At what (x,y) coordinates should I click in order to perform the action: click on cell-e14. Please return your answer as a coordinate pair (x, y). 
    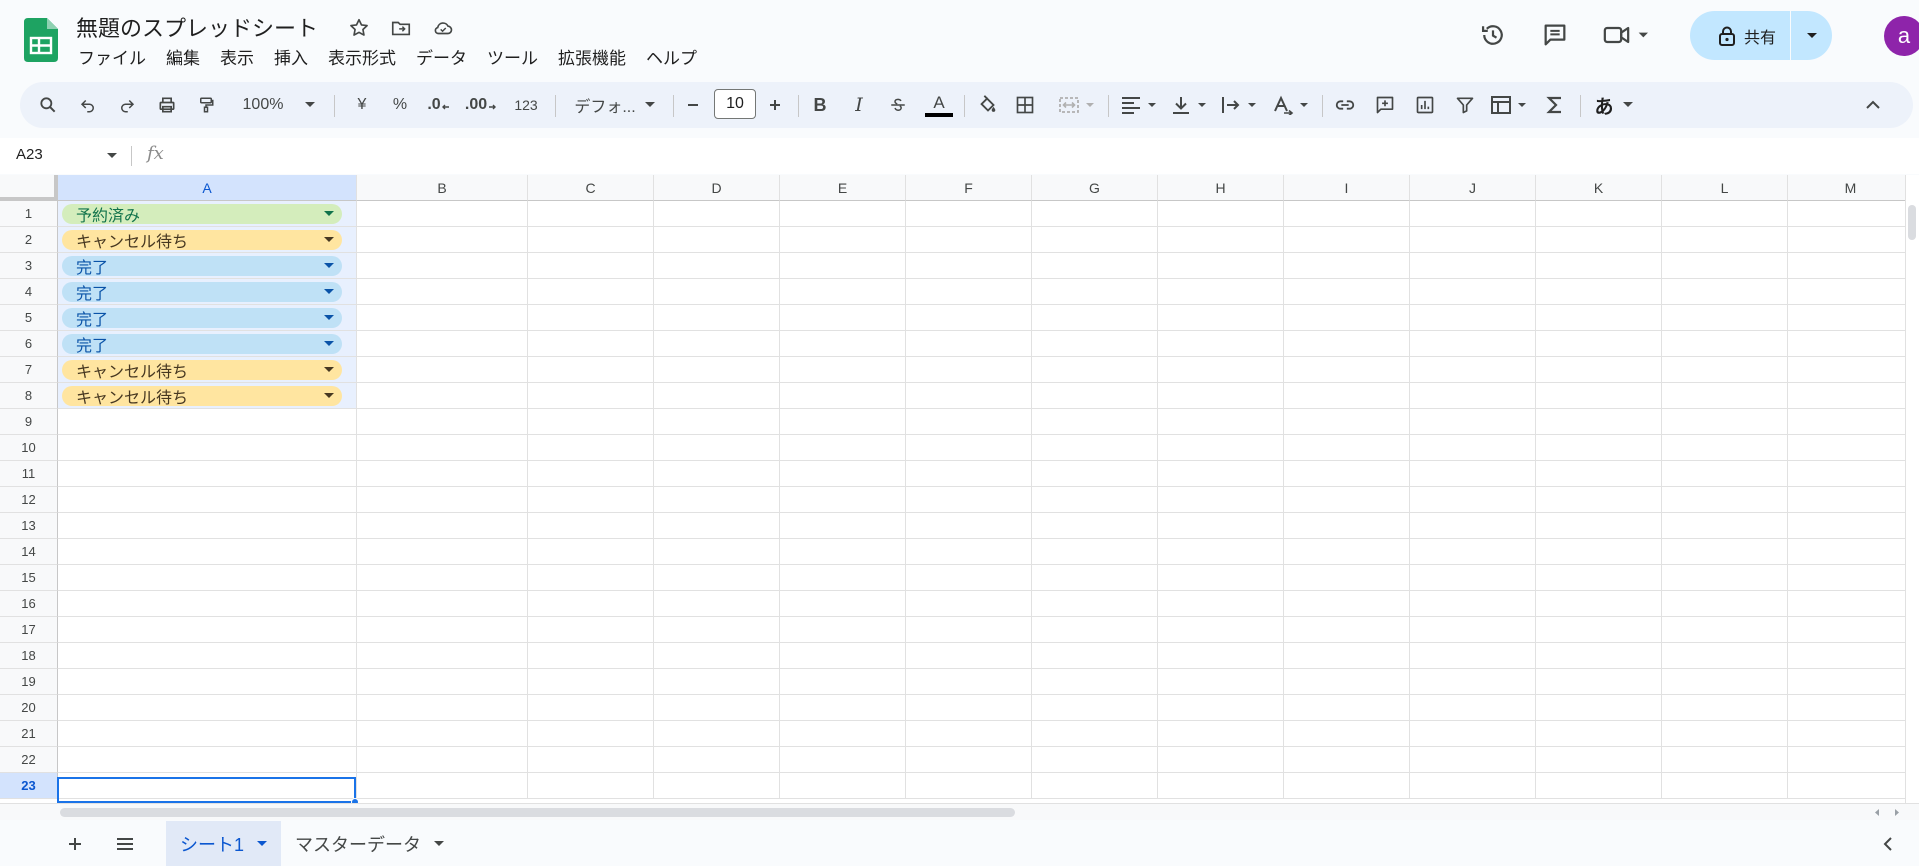
    Looking at the image, I should click on (843, 552).